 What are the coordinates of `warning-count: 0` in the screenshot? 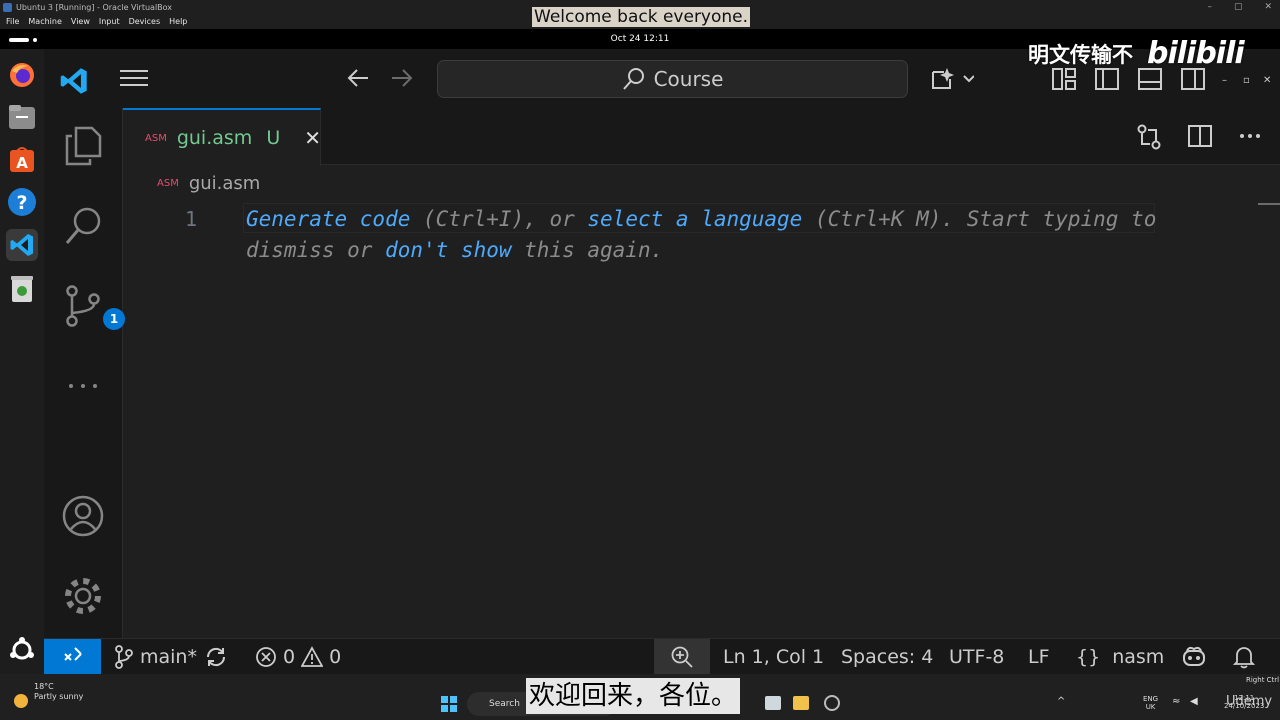 It's located at (335, 657).